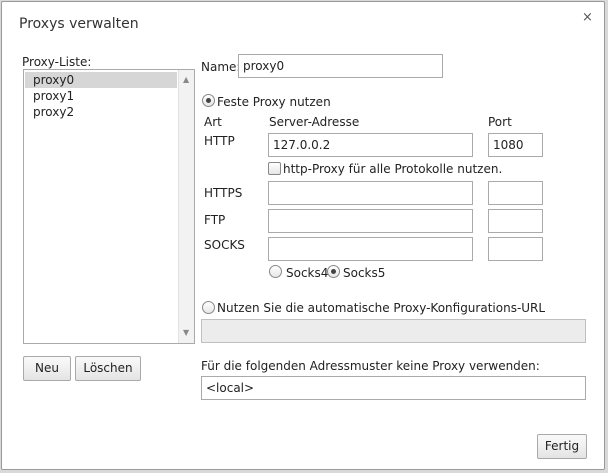  I want to click on socks4-label: Socks4, so click(307, 273).